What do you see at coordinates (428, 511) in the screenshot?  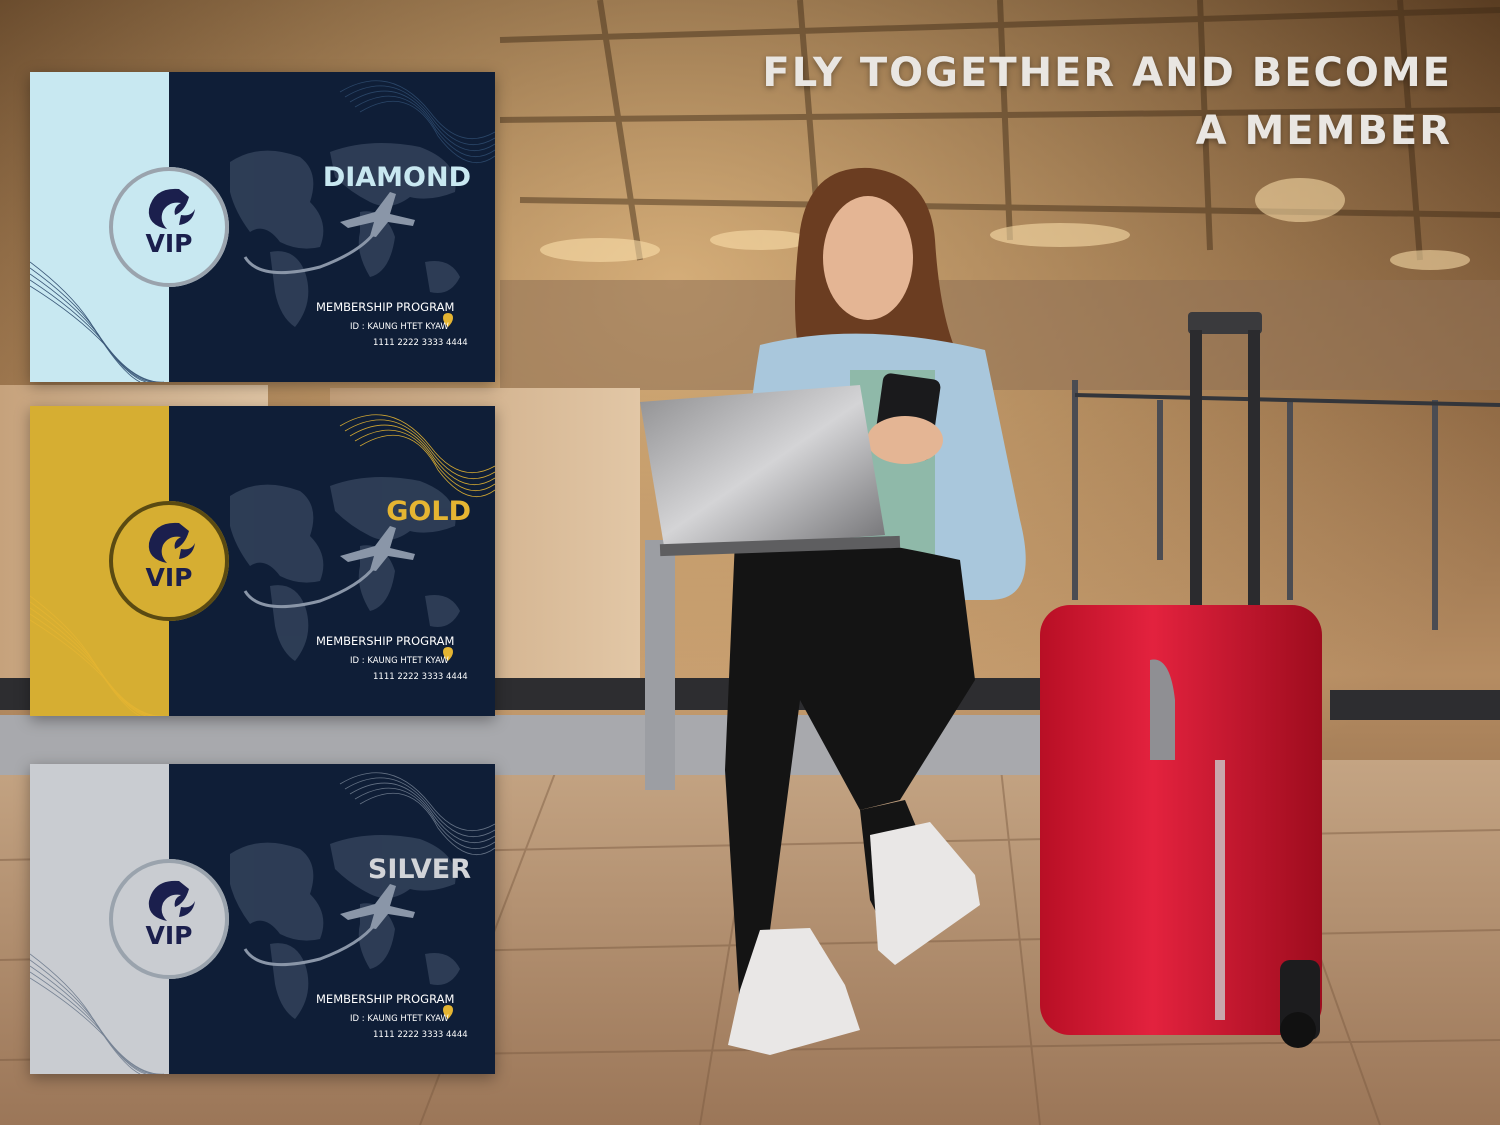 I see `card-tier-title: GOLD` at bounding box center [428, 511].